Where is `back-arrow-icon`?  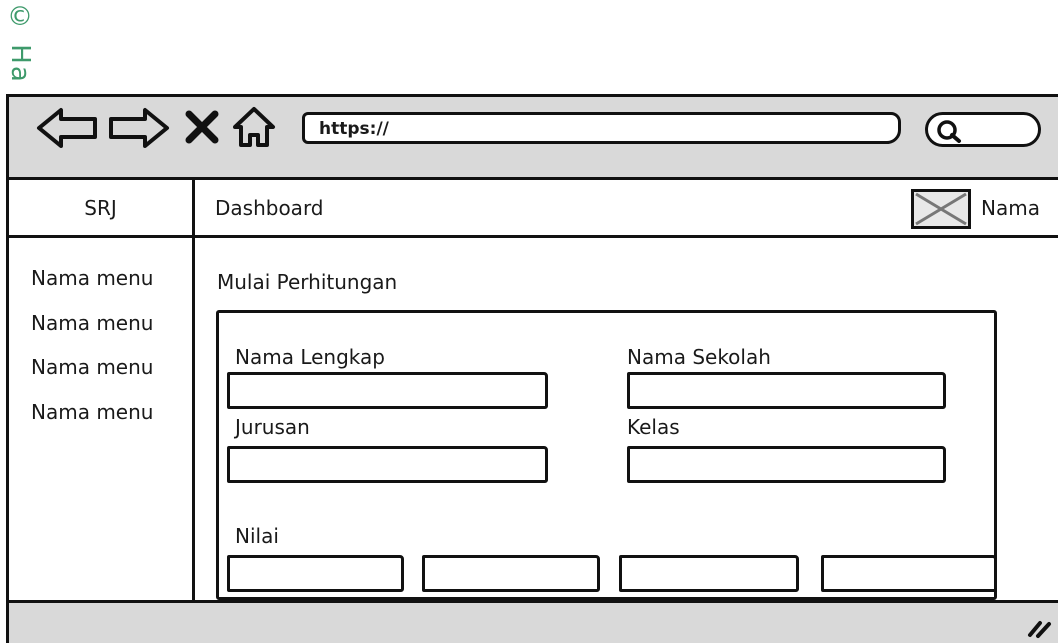 back-arrow-icon is located at coordinates (68, 128).